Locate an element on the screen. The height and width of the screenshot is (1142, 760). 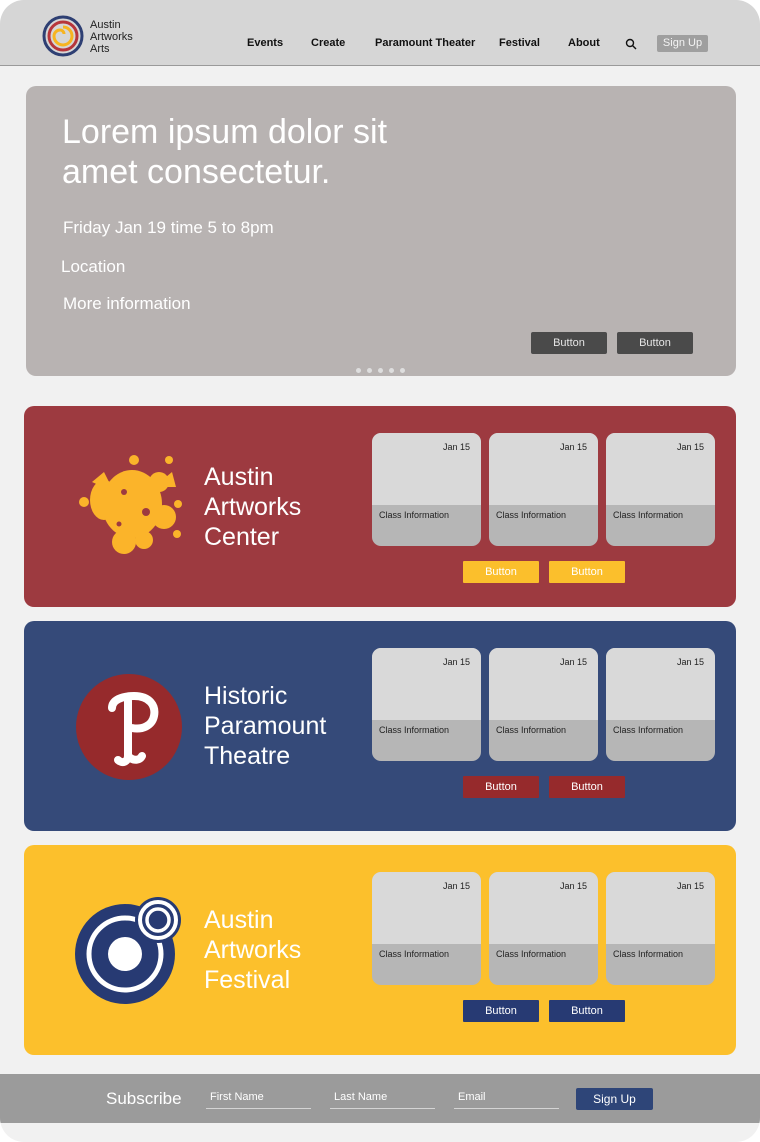
brand-name: Austin Artworks Arts is located at coordinates (111, 37).